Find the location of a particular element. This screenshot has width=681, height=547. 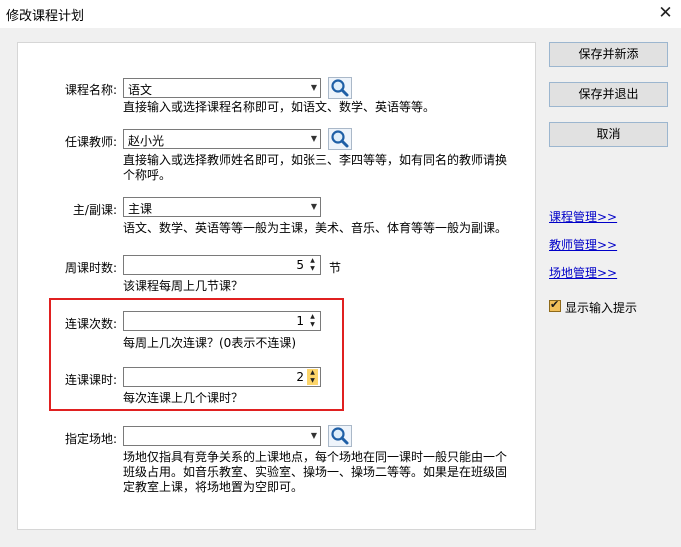

course-type-label: 主/副课: is located at coordinates (94, 210).